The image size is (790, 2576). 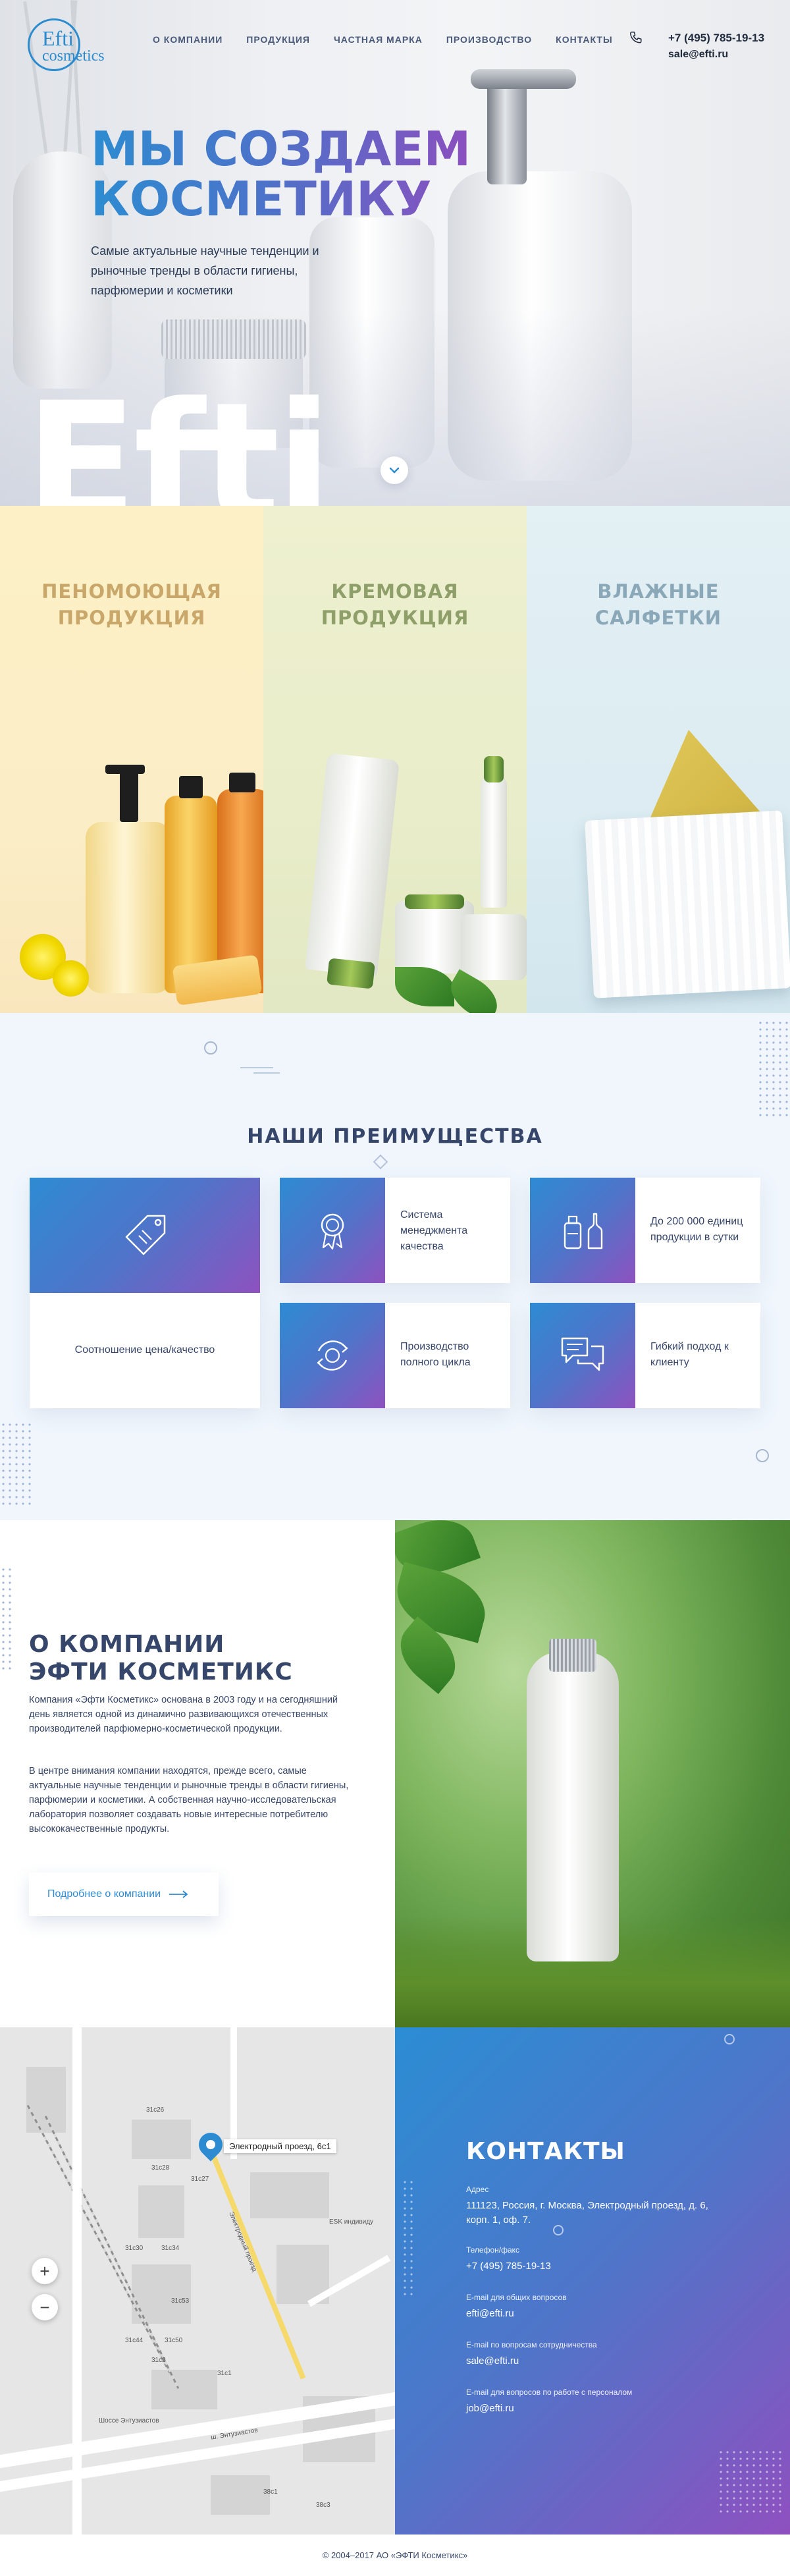 I want to click on map-label: 31с34, so click(x=170, y=2248).